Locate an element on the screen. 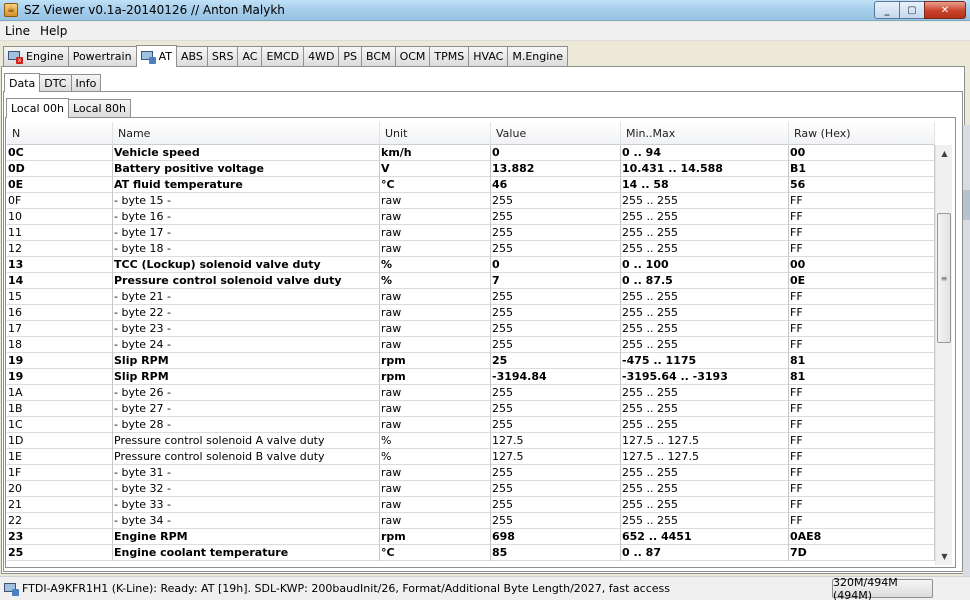  cell-unit: °C is located at coordinates (435, 553).